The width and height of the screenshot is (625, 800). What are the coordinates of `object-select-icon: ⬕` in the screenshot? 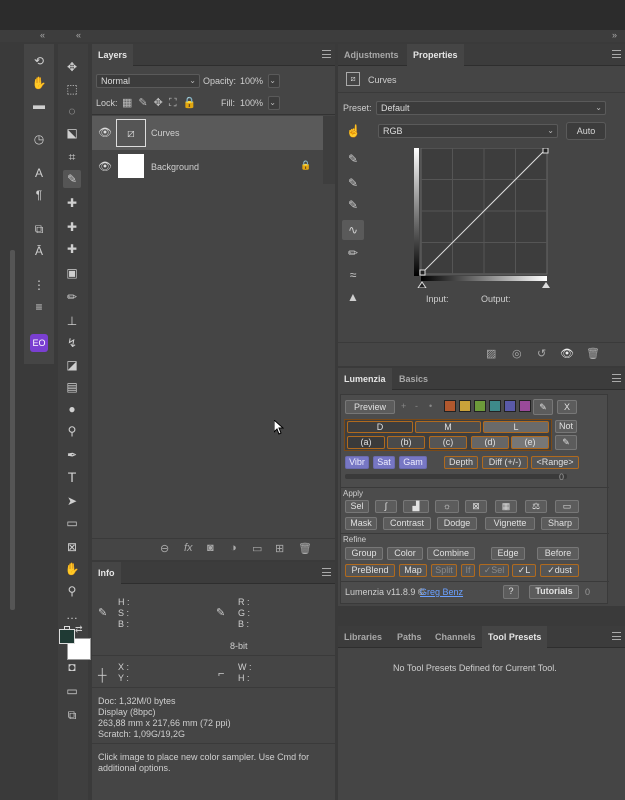 It's located at (72, 133).